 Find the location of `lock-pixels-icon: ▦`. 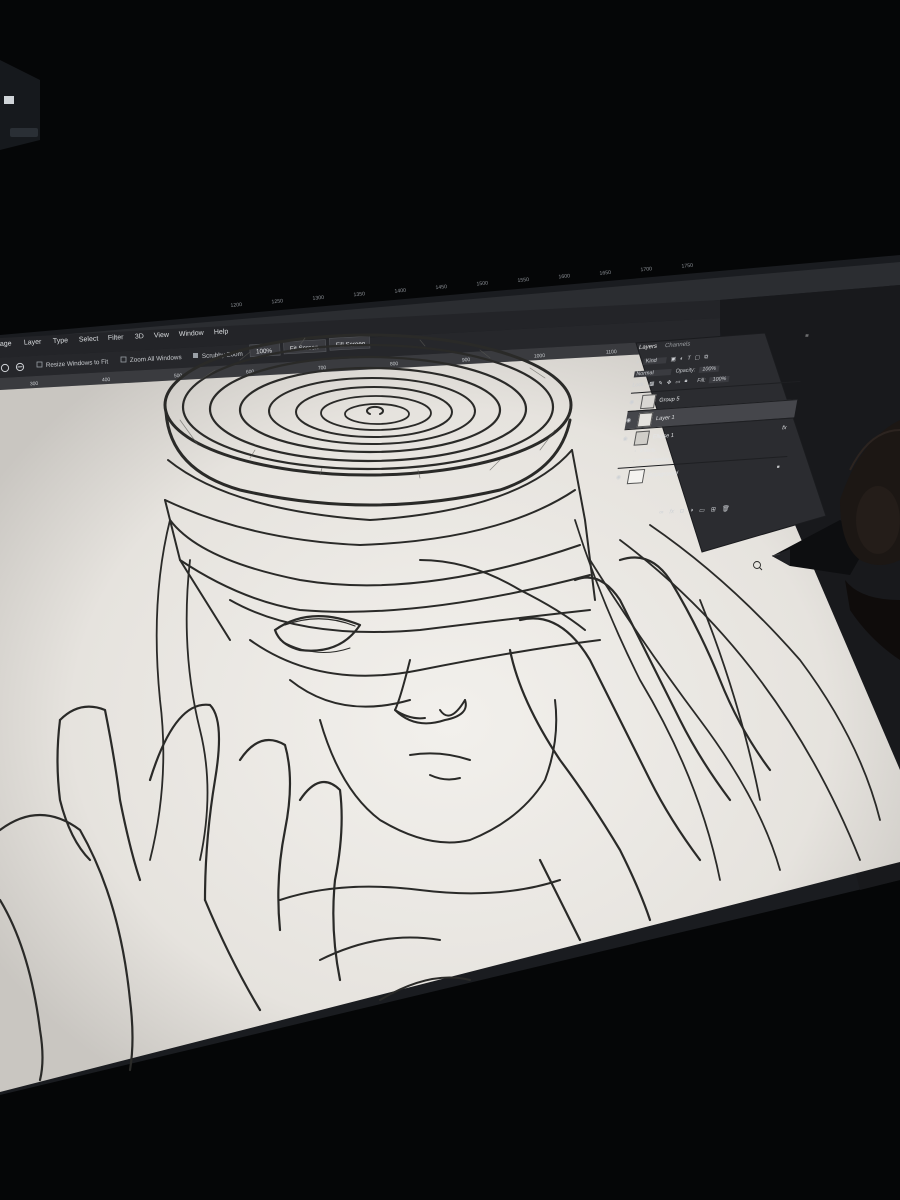

lock-pixels-icon: ▦ is located at coordinates (652, 384).